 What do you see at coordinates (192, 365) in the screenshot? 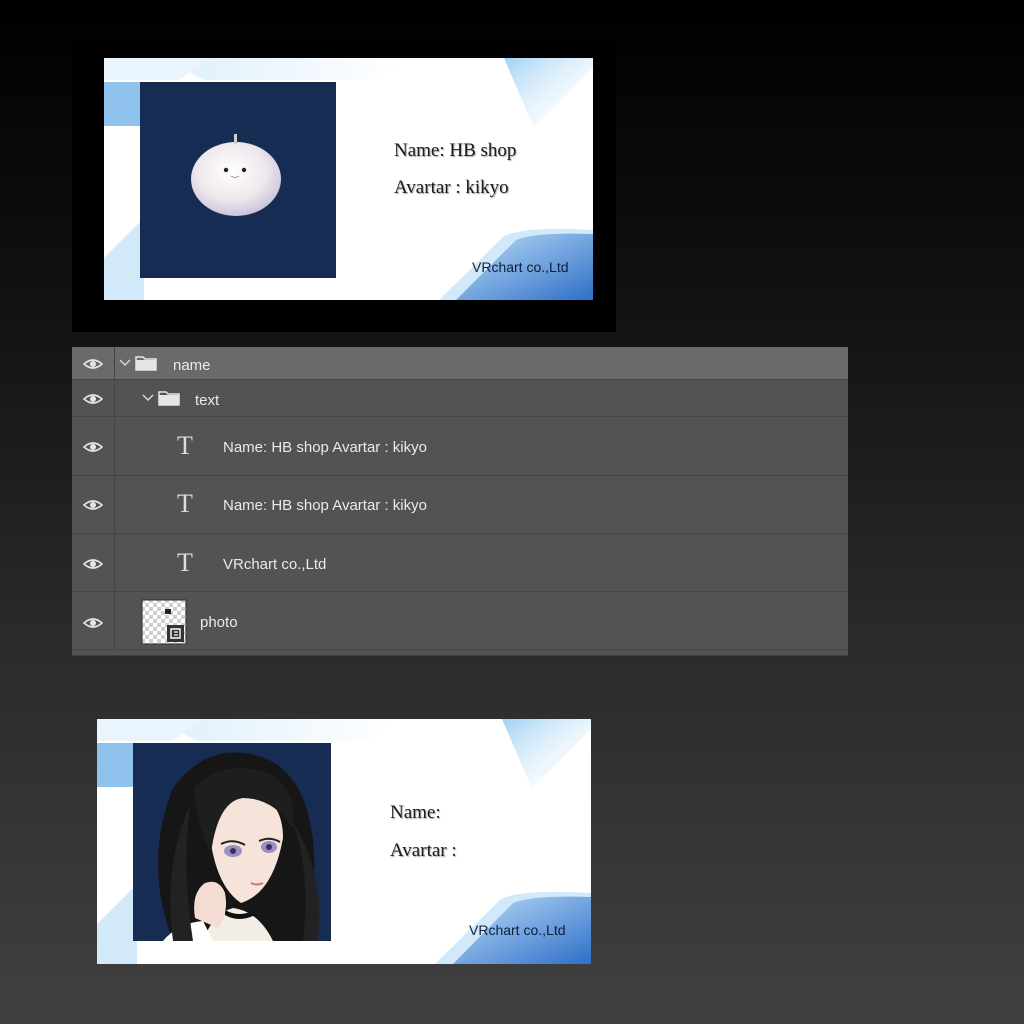
I see `layer-label: name` at bounding box center [192, 365].